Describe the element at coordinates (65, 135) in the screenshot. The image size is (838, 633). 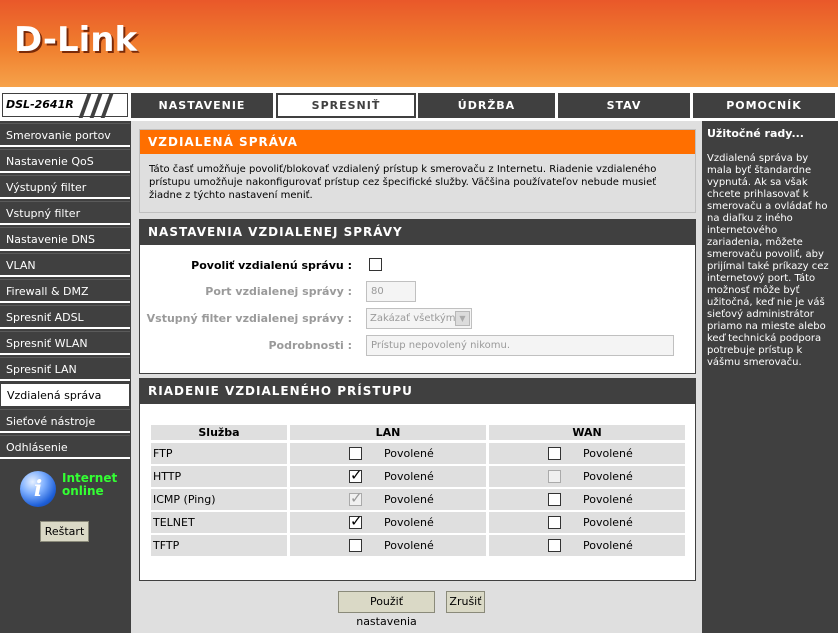
I see `sidebar-item-smerovanie-portov: Smerovanie portov` at that location.